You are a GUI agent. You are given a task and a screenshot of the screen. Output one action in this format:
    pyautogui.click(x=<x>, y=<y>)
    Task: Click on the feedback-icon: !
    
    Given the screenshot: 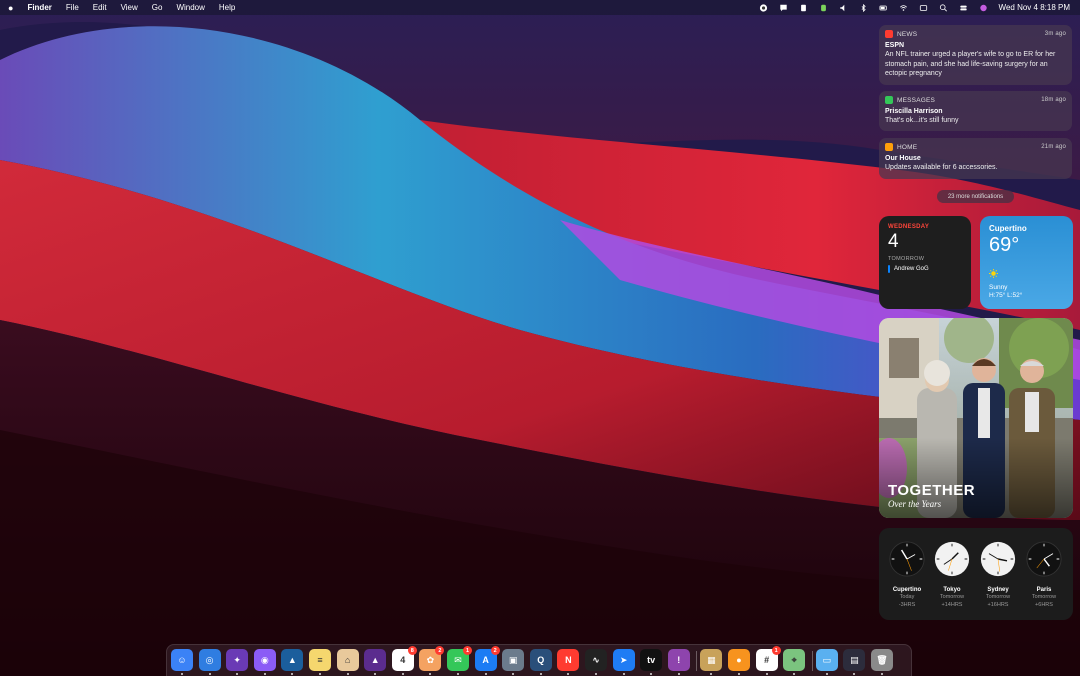 What is the action you would take?
    pyautogui.click(x=678, y=662)
    